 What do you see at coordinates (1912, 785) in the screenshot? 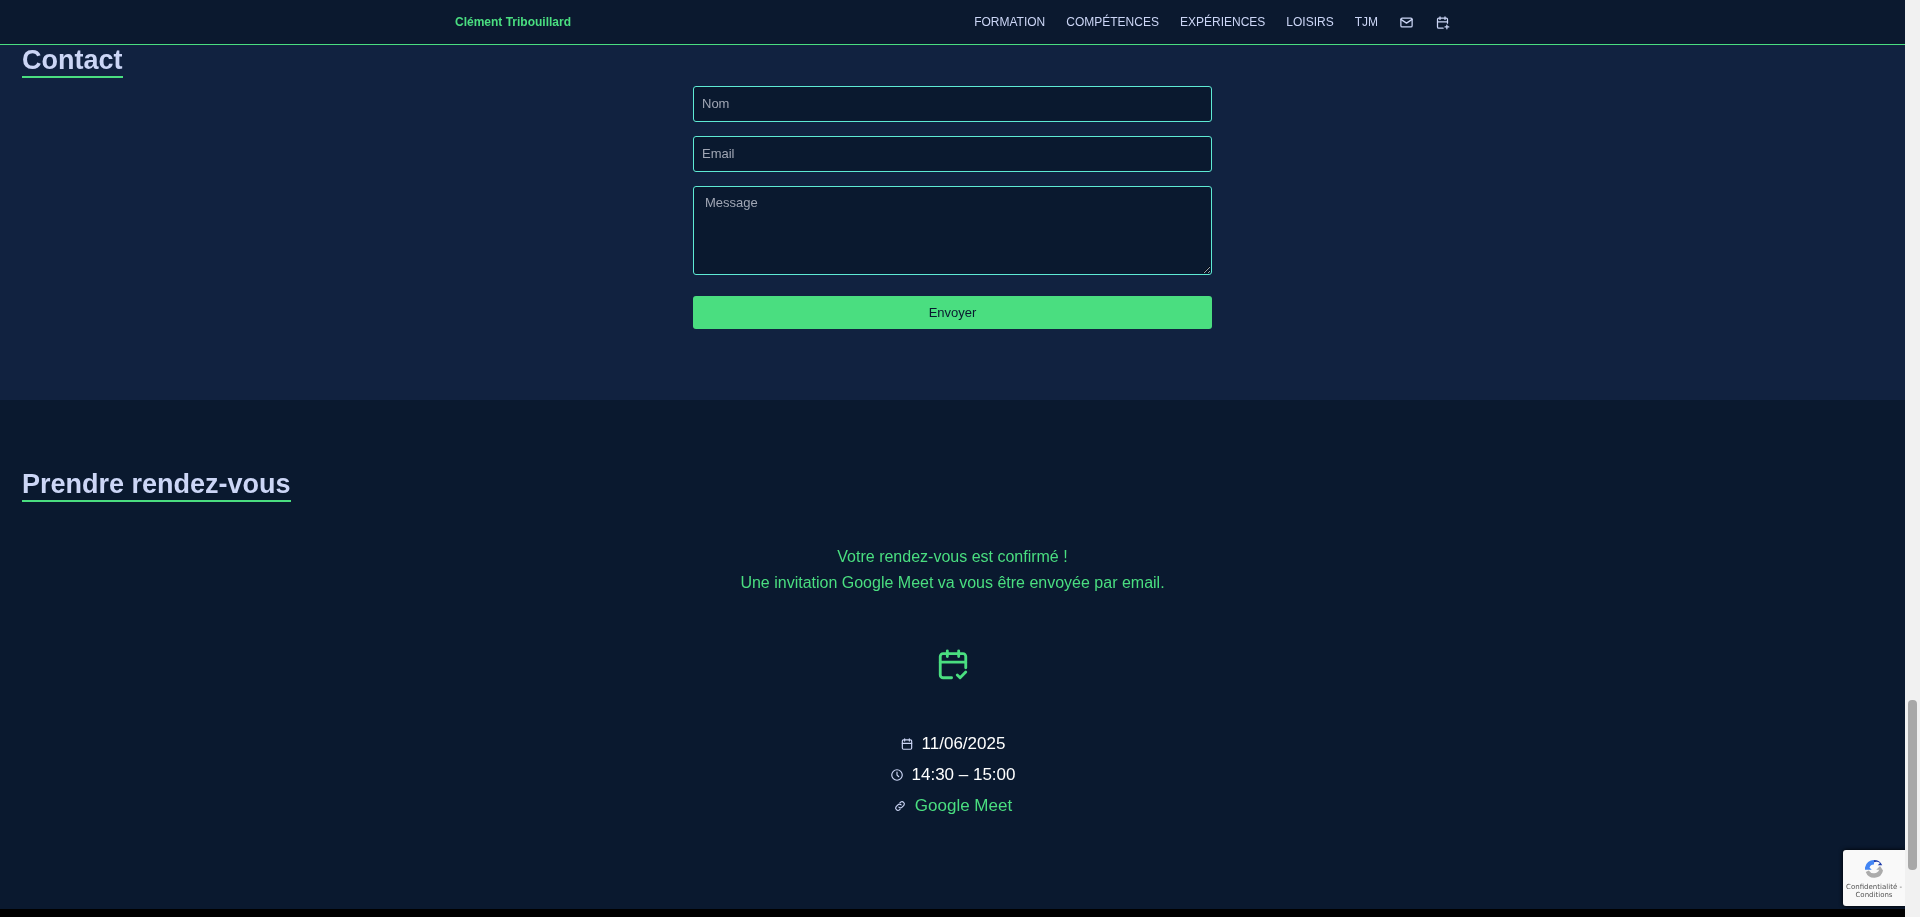
I see `scrollbar-thumb` at bounding box center [1912, 785].